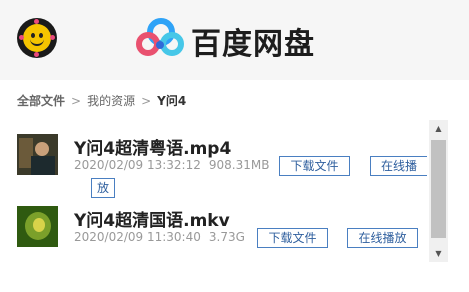 The image size is (469, 292). I want to click on play-online-button-wrap: 放, so click(103, 188).